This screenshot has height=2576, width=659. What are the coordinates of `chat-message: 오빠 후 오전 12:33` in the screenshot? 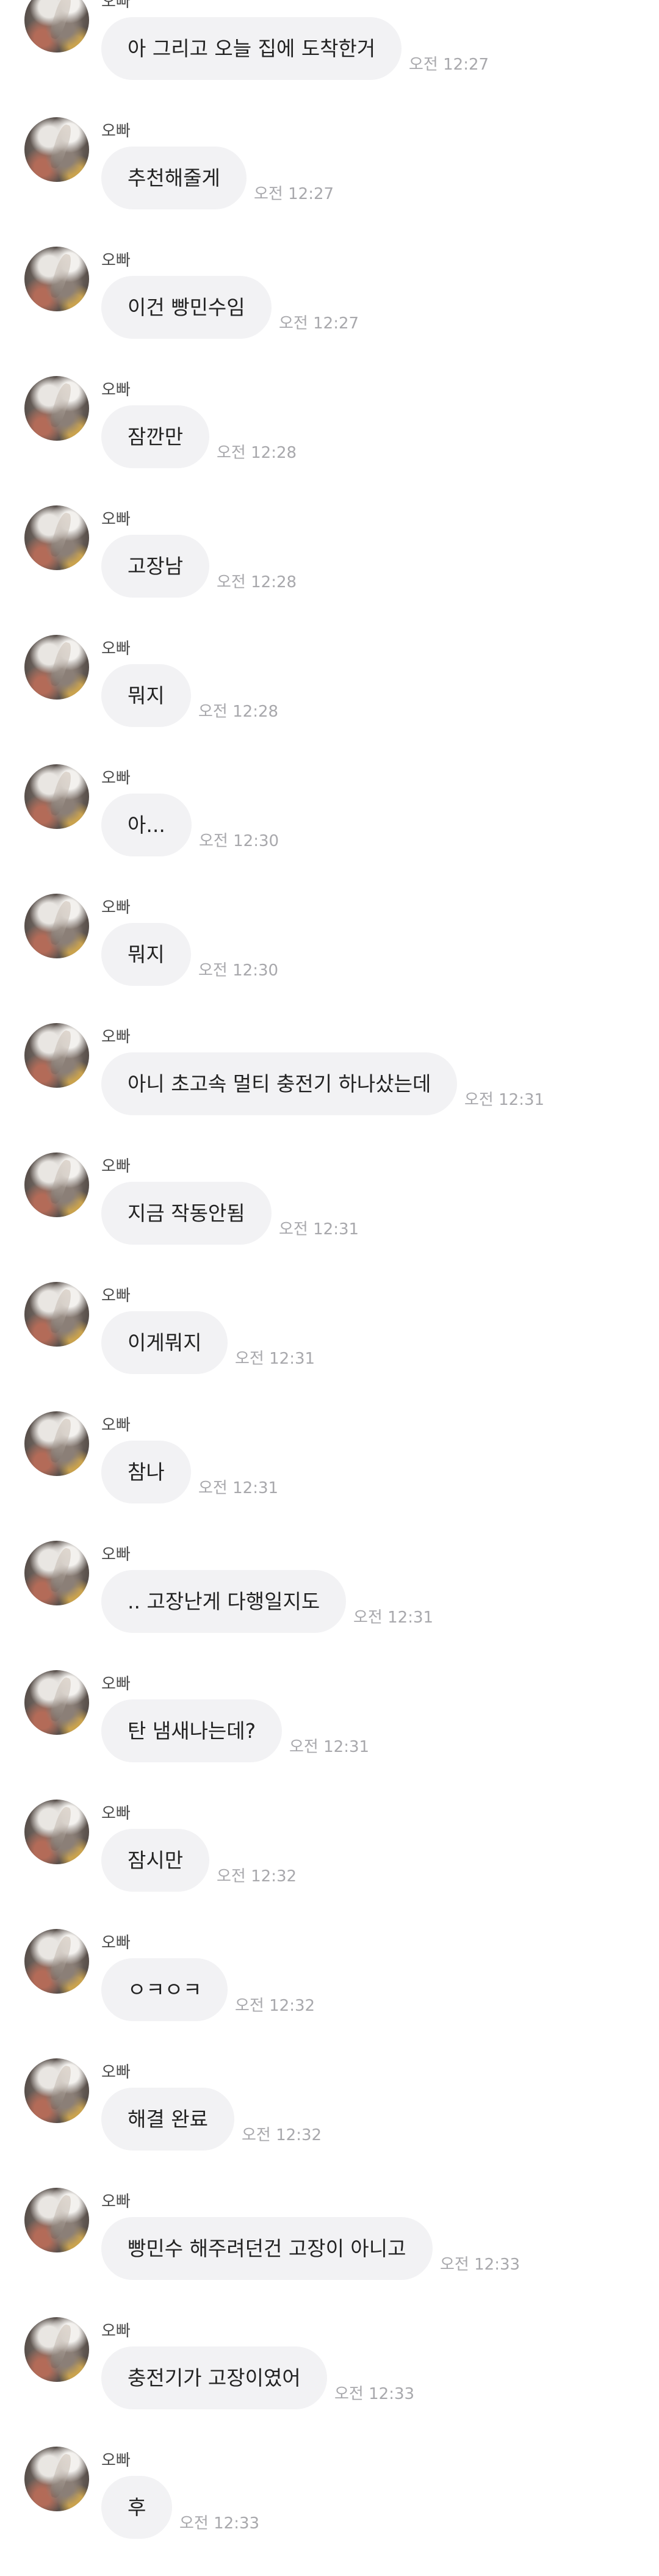 It's located at (329, 2511).